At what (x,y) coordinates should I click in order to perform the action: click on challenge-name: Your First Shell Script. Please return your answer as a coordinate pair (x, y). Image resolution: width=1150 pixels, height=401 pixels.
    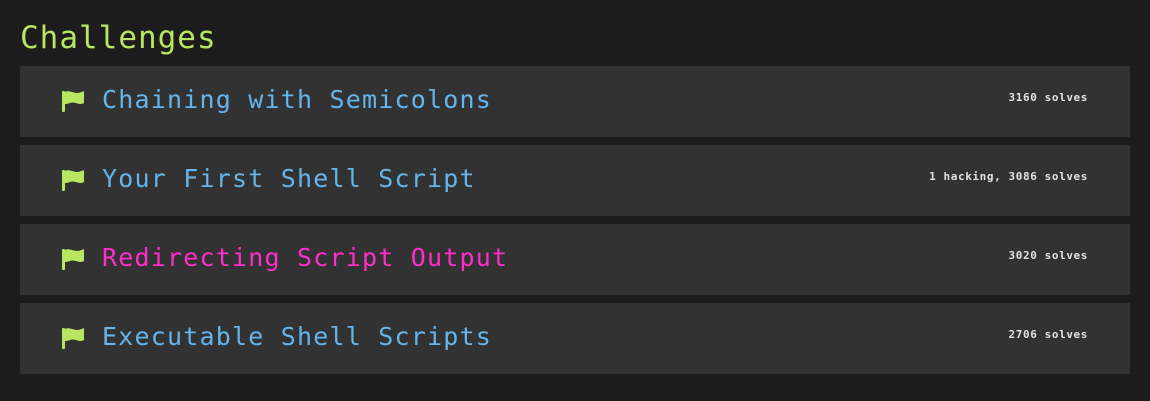
    Looking at the image, I should click on (289, 179).